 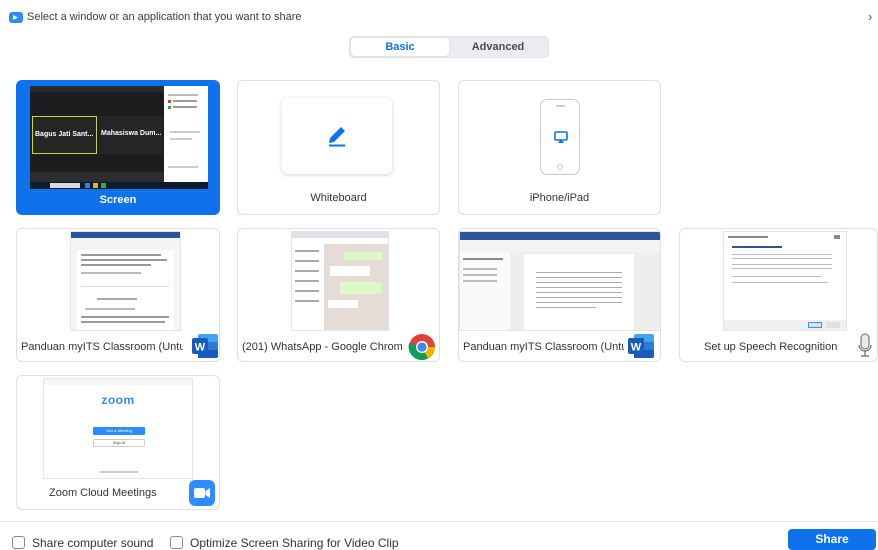 I want to click on tile-word-document-2: Panduan myITS Classroom (Untu... W, so click(x=559, y=295).